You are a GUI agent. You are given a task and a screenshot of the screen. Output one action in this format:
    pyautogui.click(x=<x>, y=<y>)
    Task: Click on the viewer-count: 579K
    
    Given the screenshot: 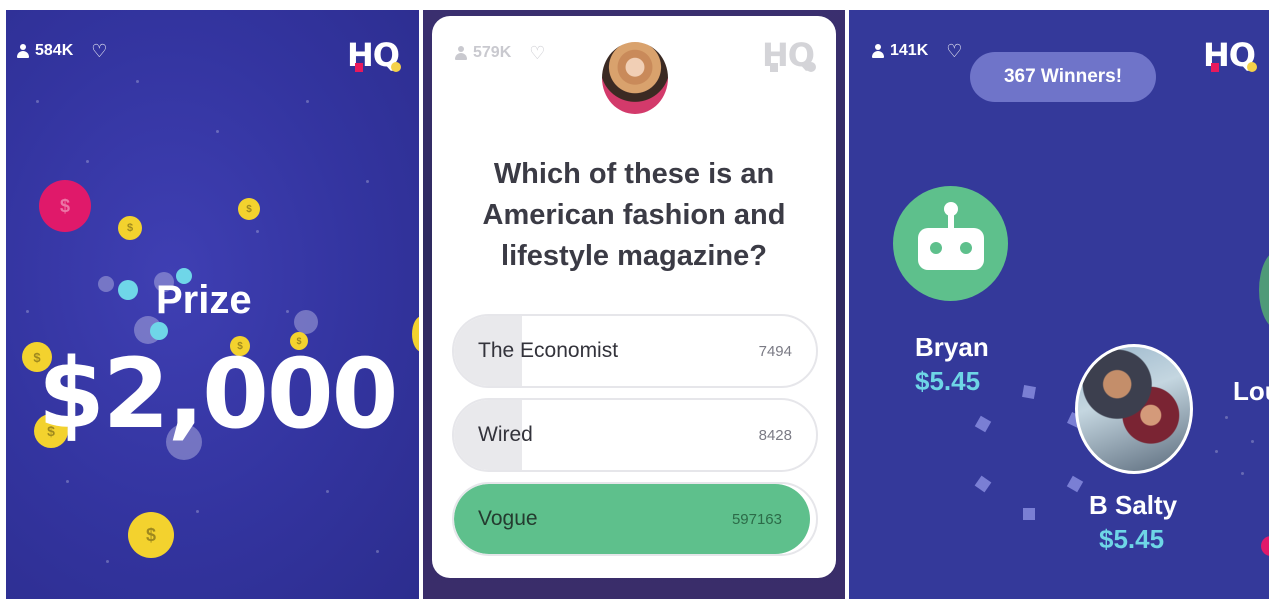 What is the action you would take?
    pyautogui.click(x=492, y=52)
    